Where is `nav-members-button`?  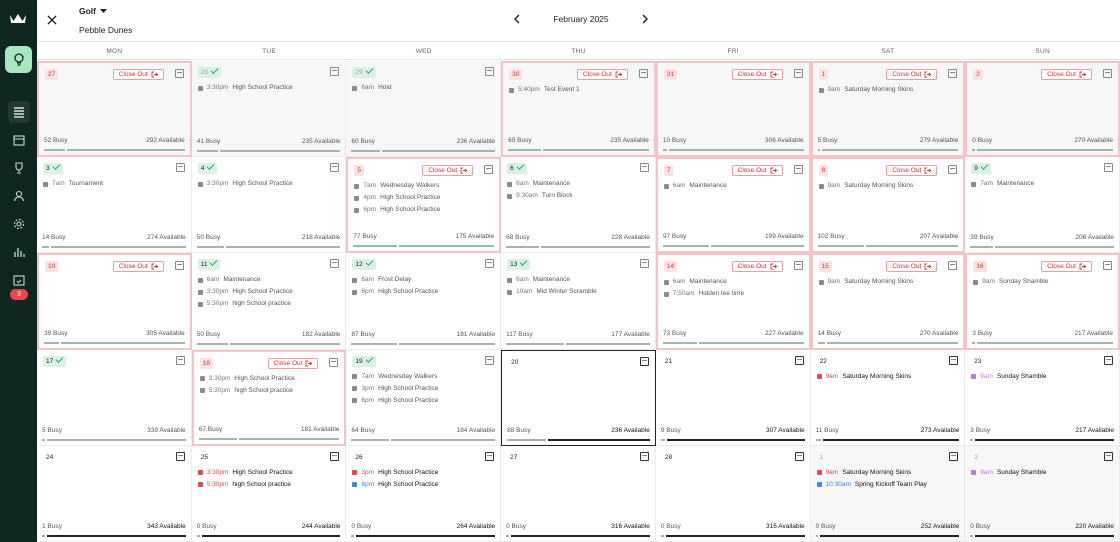
nav-members-button is located at coordinates (19, 196).